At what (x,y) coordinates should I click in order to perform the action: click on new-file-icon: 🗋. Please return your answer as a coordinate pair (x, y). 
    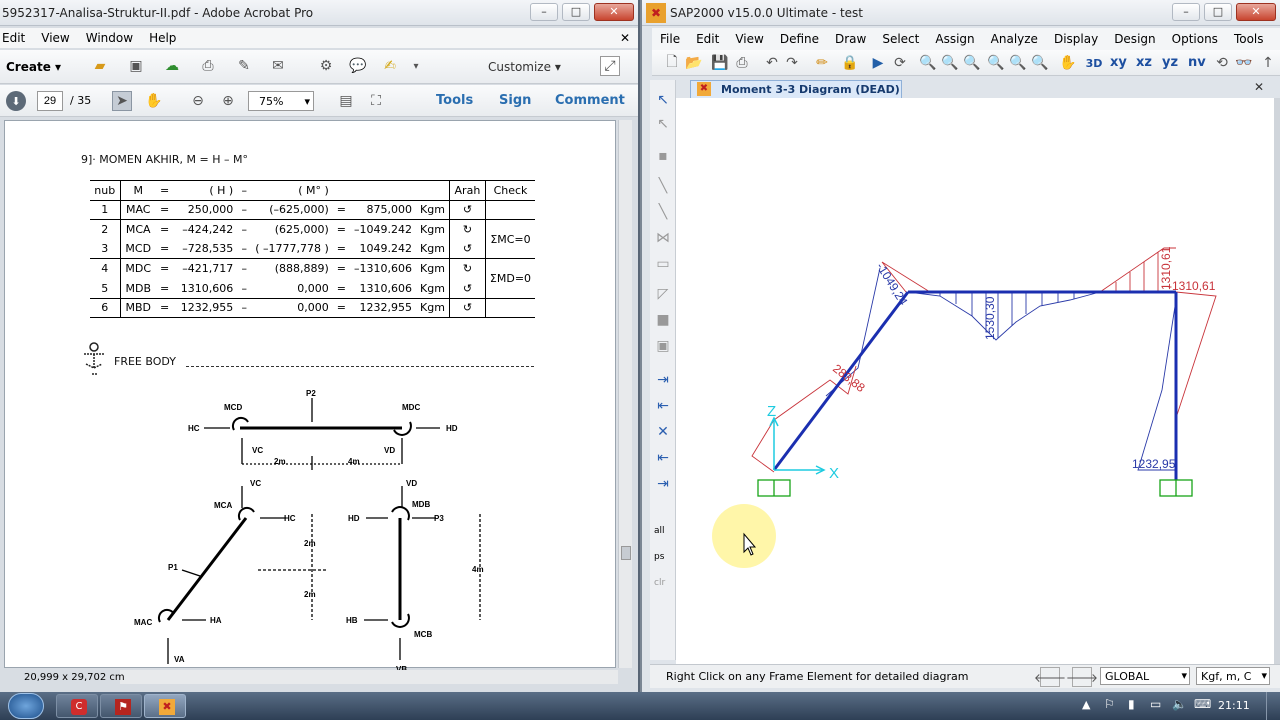
    Looking at the image, I should click on (672, 63).